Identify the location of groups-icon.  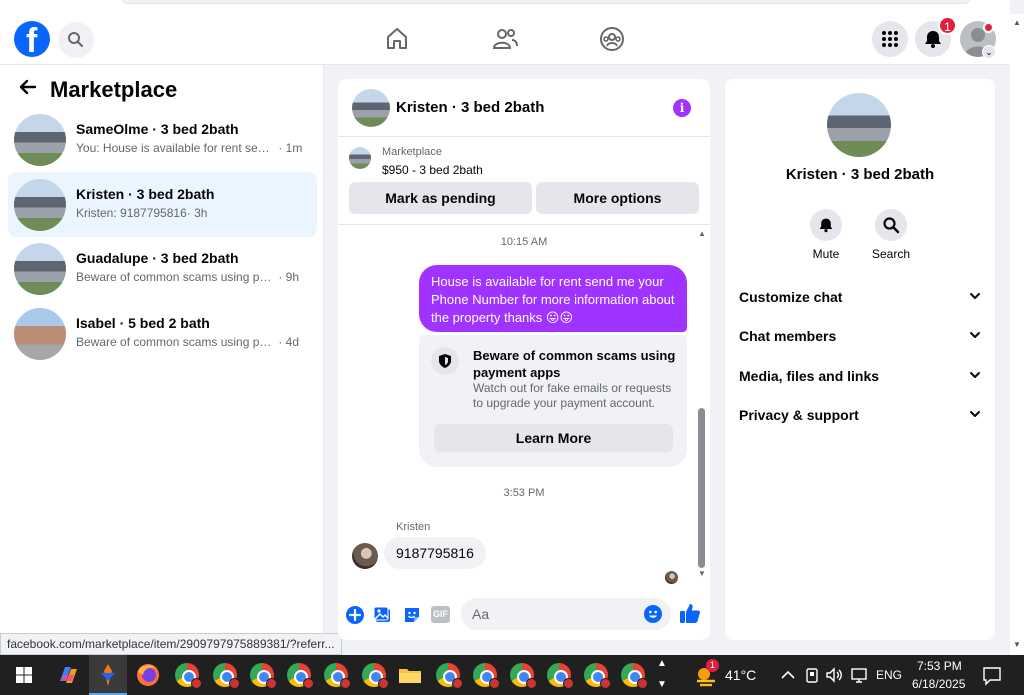
(612, 39).